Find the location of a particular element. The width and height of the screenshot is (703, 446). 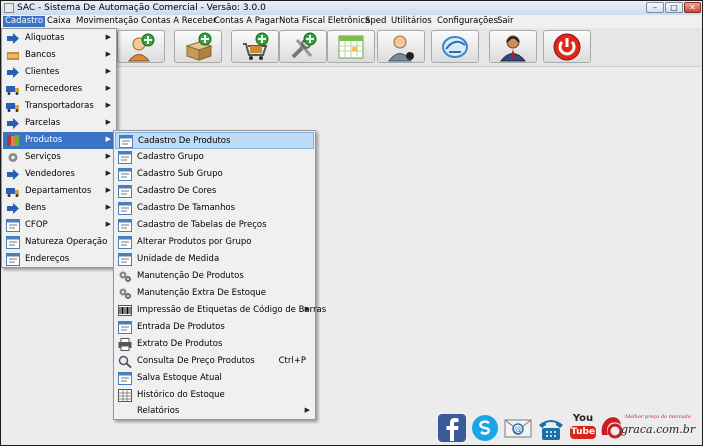

toolbar-power-button is located at coordinates (567, 46).